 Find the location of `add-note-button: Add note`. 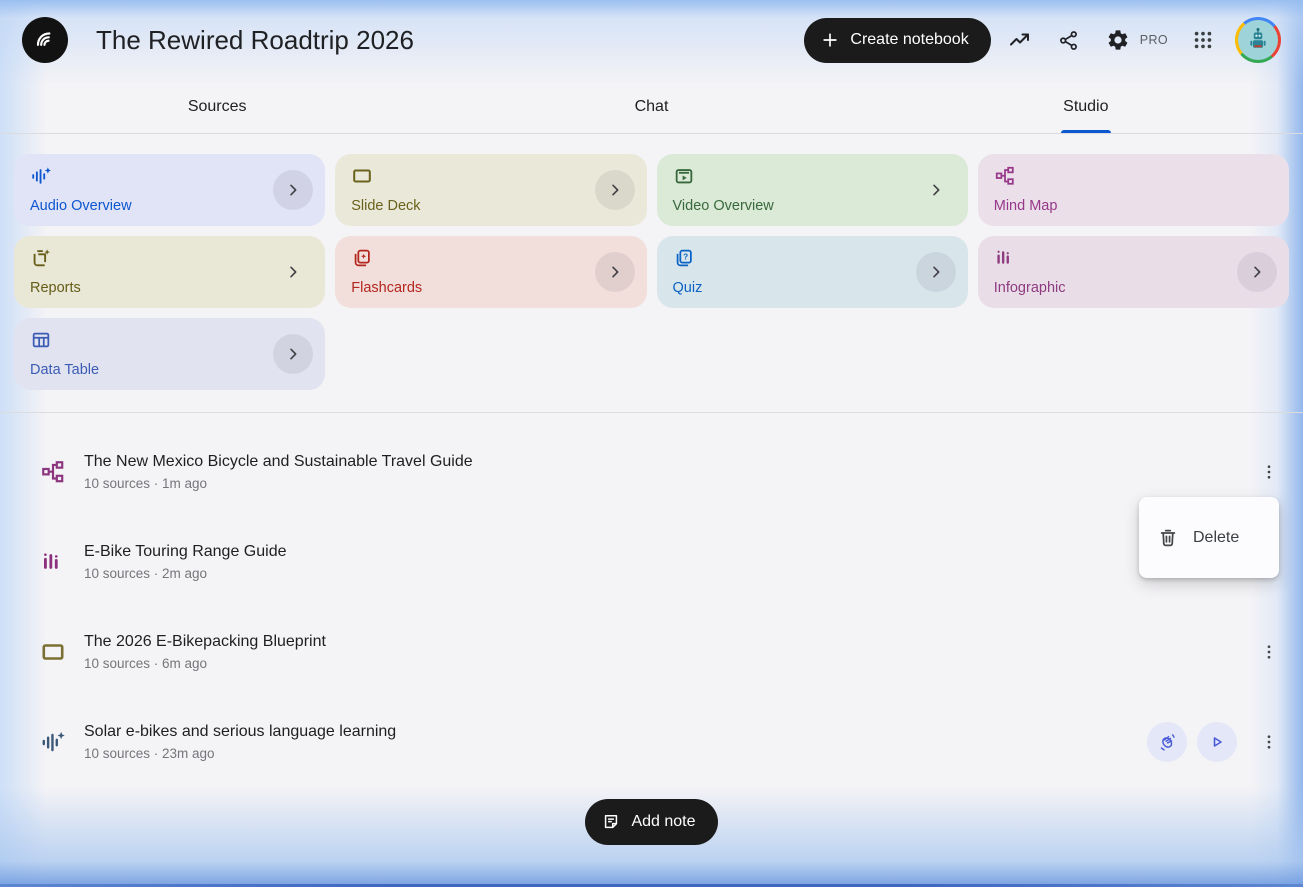

add-note-button: Add note is located at coordinates (651, 822).